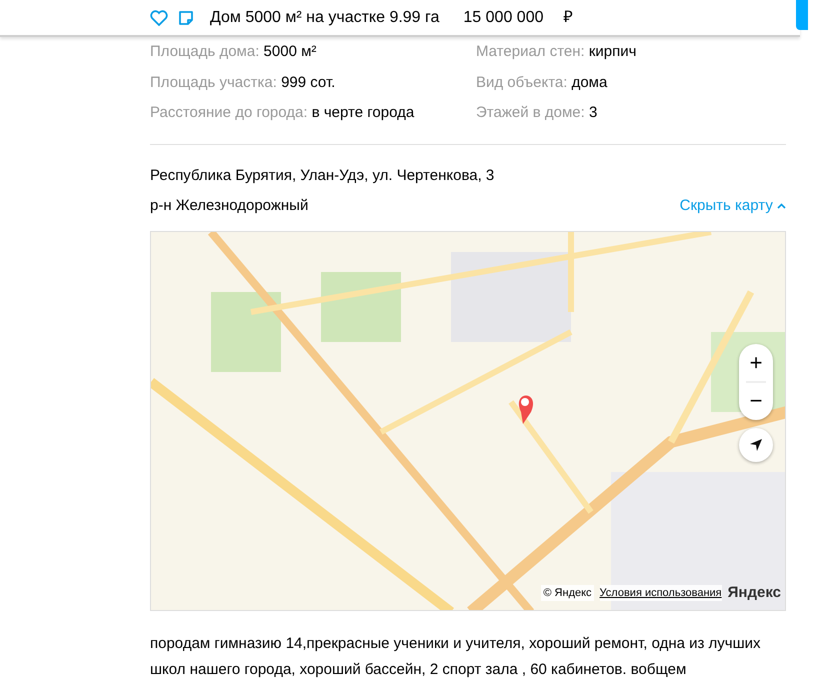  Describe the element at coordinates (456, 657) in the screenshot. I see `description-text: породам гимназию 14,прекрасные ученики и учителя, хороший ремонт, одна из лучших школ нашего города, хороший бассейн, 2 спорт зала , 60 кабинетов. вобщем` at that location.